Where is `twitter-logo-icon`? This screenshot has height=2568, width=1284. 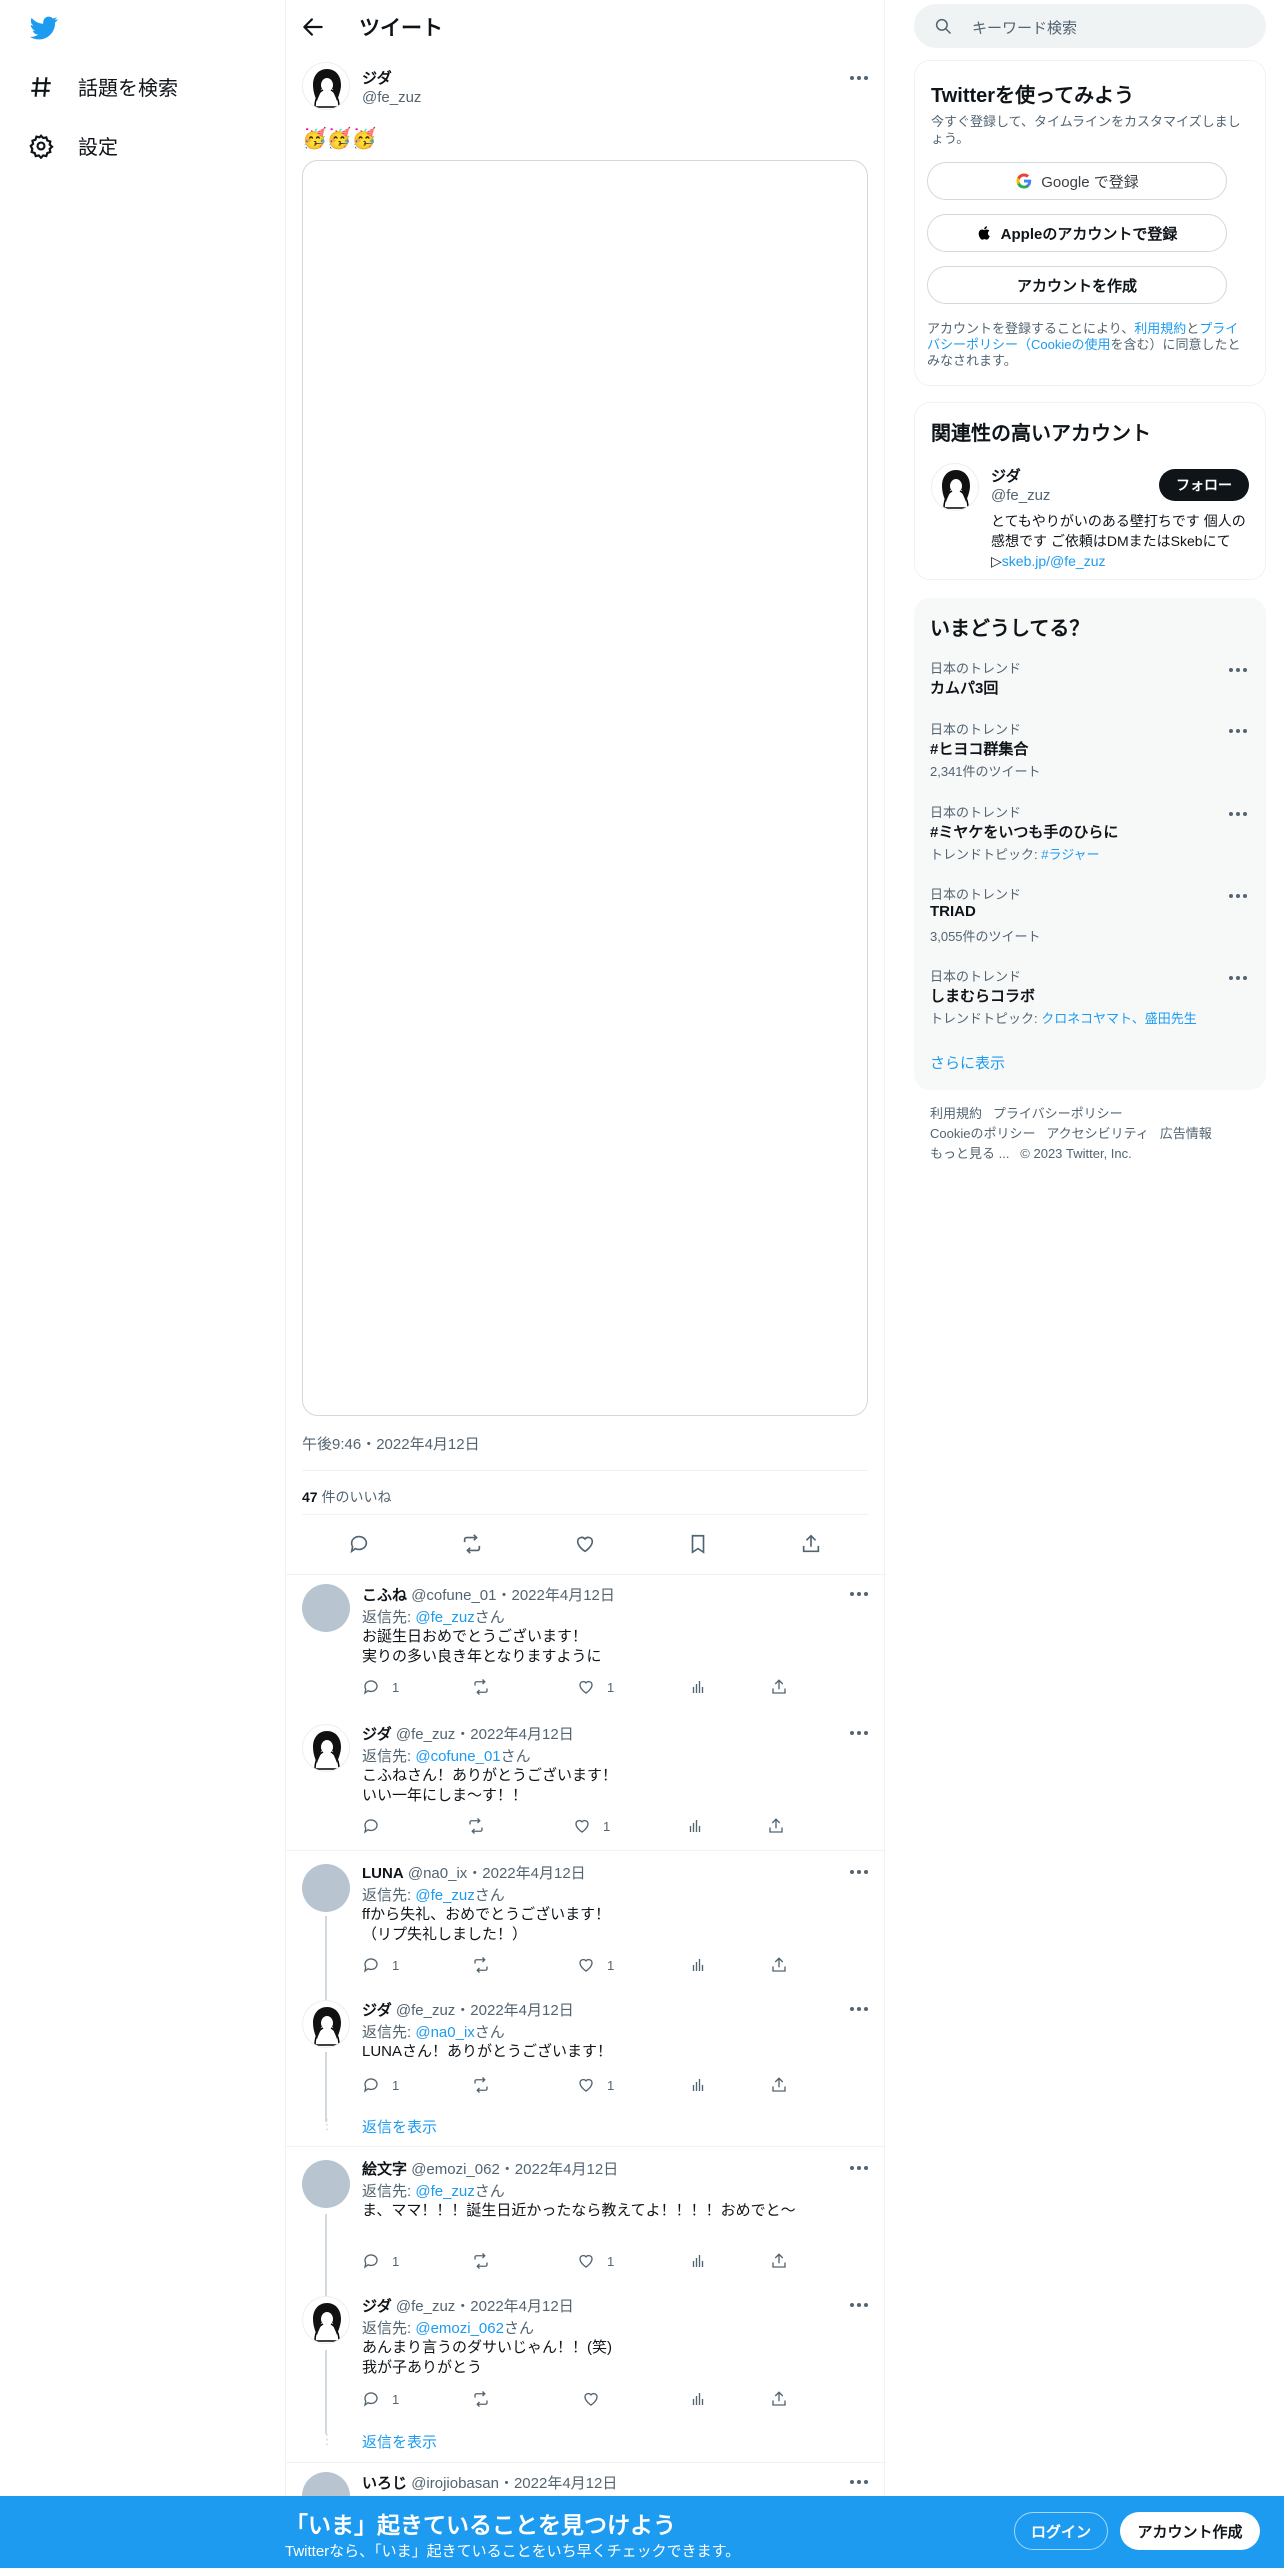 twitter-logo-icon is located at coordinates (44, 28).